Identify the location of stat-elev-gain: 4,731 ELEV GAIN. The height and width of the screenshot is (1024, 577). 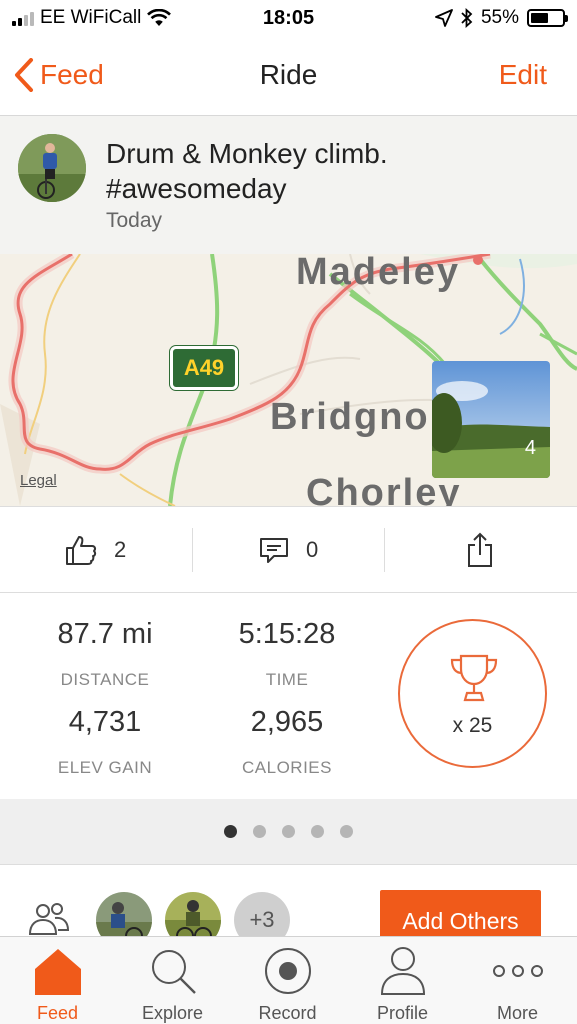
(105, 742).